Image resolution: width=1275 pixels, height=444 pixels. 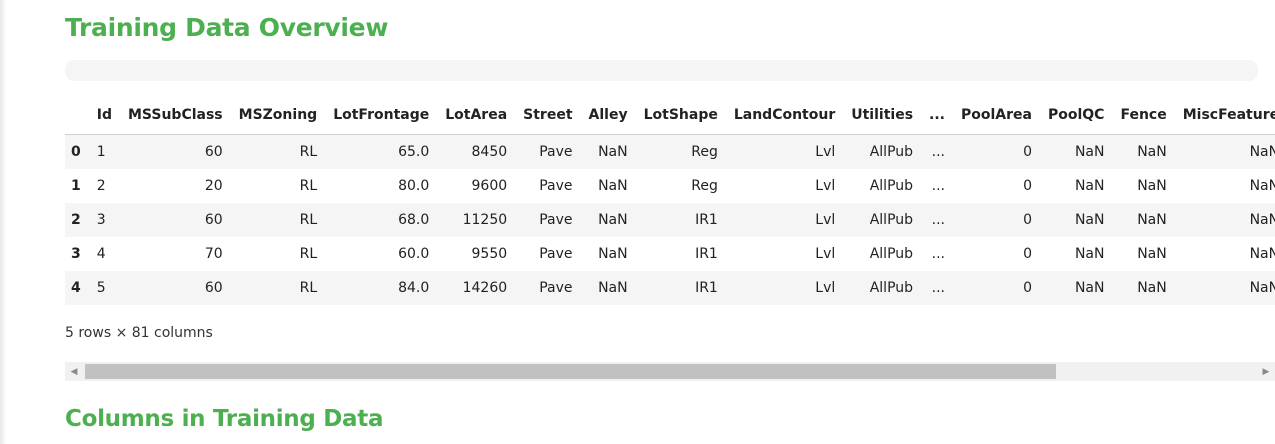 I want to click on table-cell: 80.0, so click(x=414, y=186).